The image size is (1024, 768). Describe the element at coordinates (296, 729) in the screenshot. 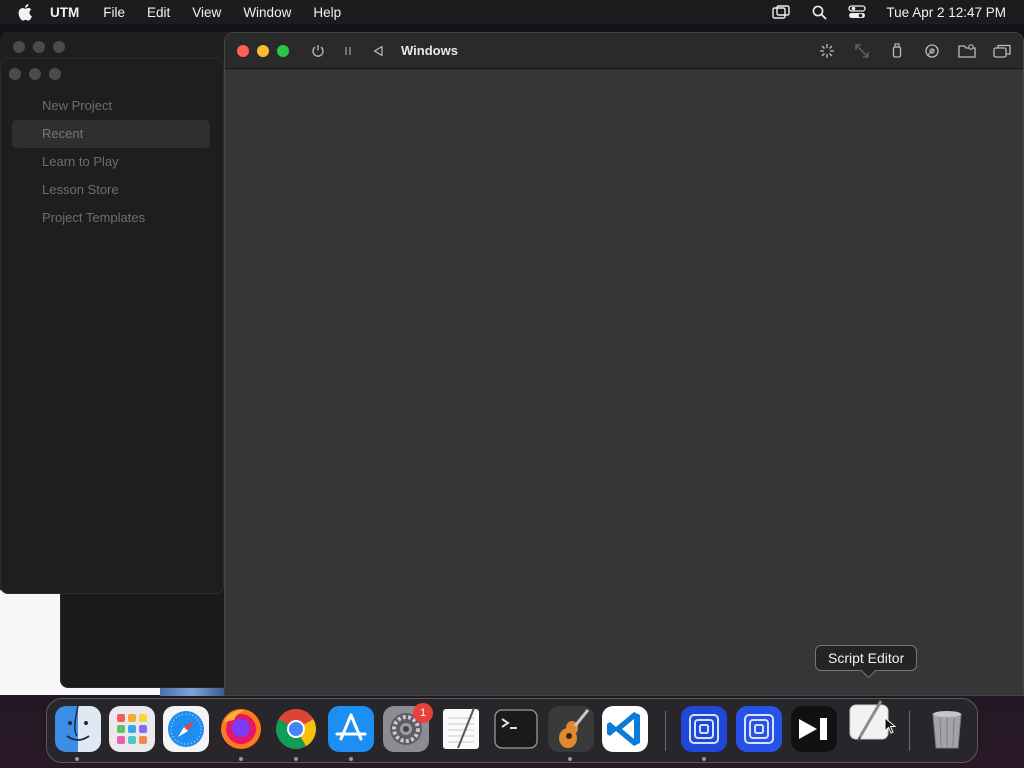

I see `chrome-icon` at that location.